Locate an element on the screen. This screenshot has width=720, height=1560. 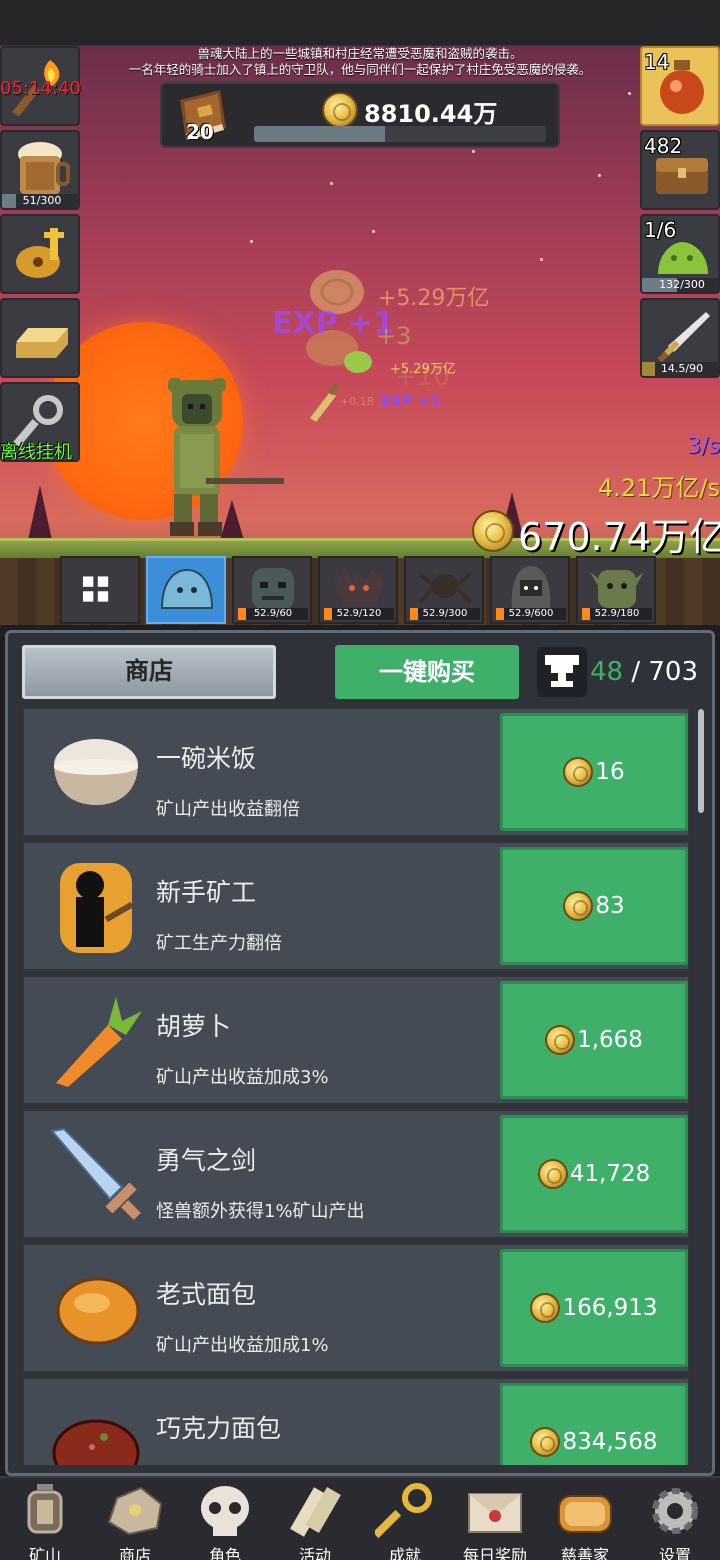
nav-shop: 商店 is located at coordinates (135, 1519).